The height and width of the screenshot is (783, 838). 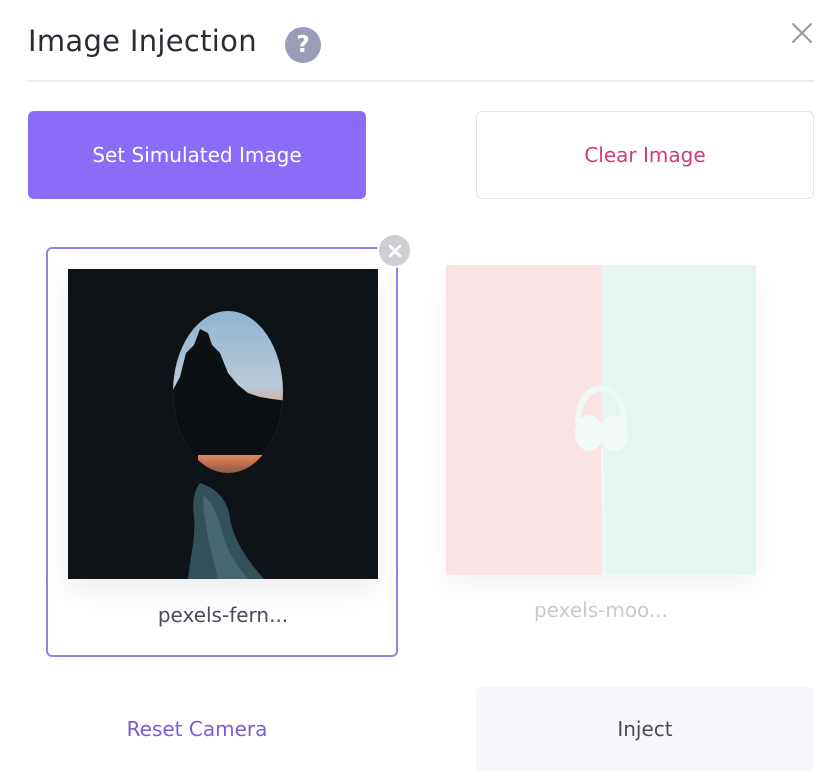 What do you see at coordinates (421, 81) in the screenshot?
I see `header-divider` at bounding box center [421, 81].